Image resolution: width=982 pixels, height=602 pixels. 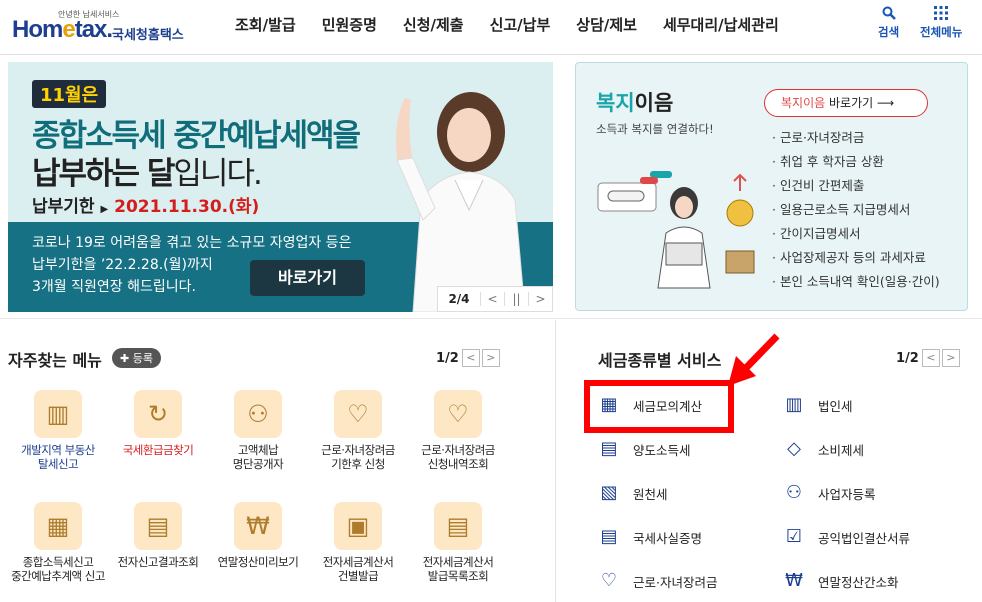 I want to click on banner-month-badge: 11월은, so click(x=69, y=94).